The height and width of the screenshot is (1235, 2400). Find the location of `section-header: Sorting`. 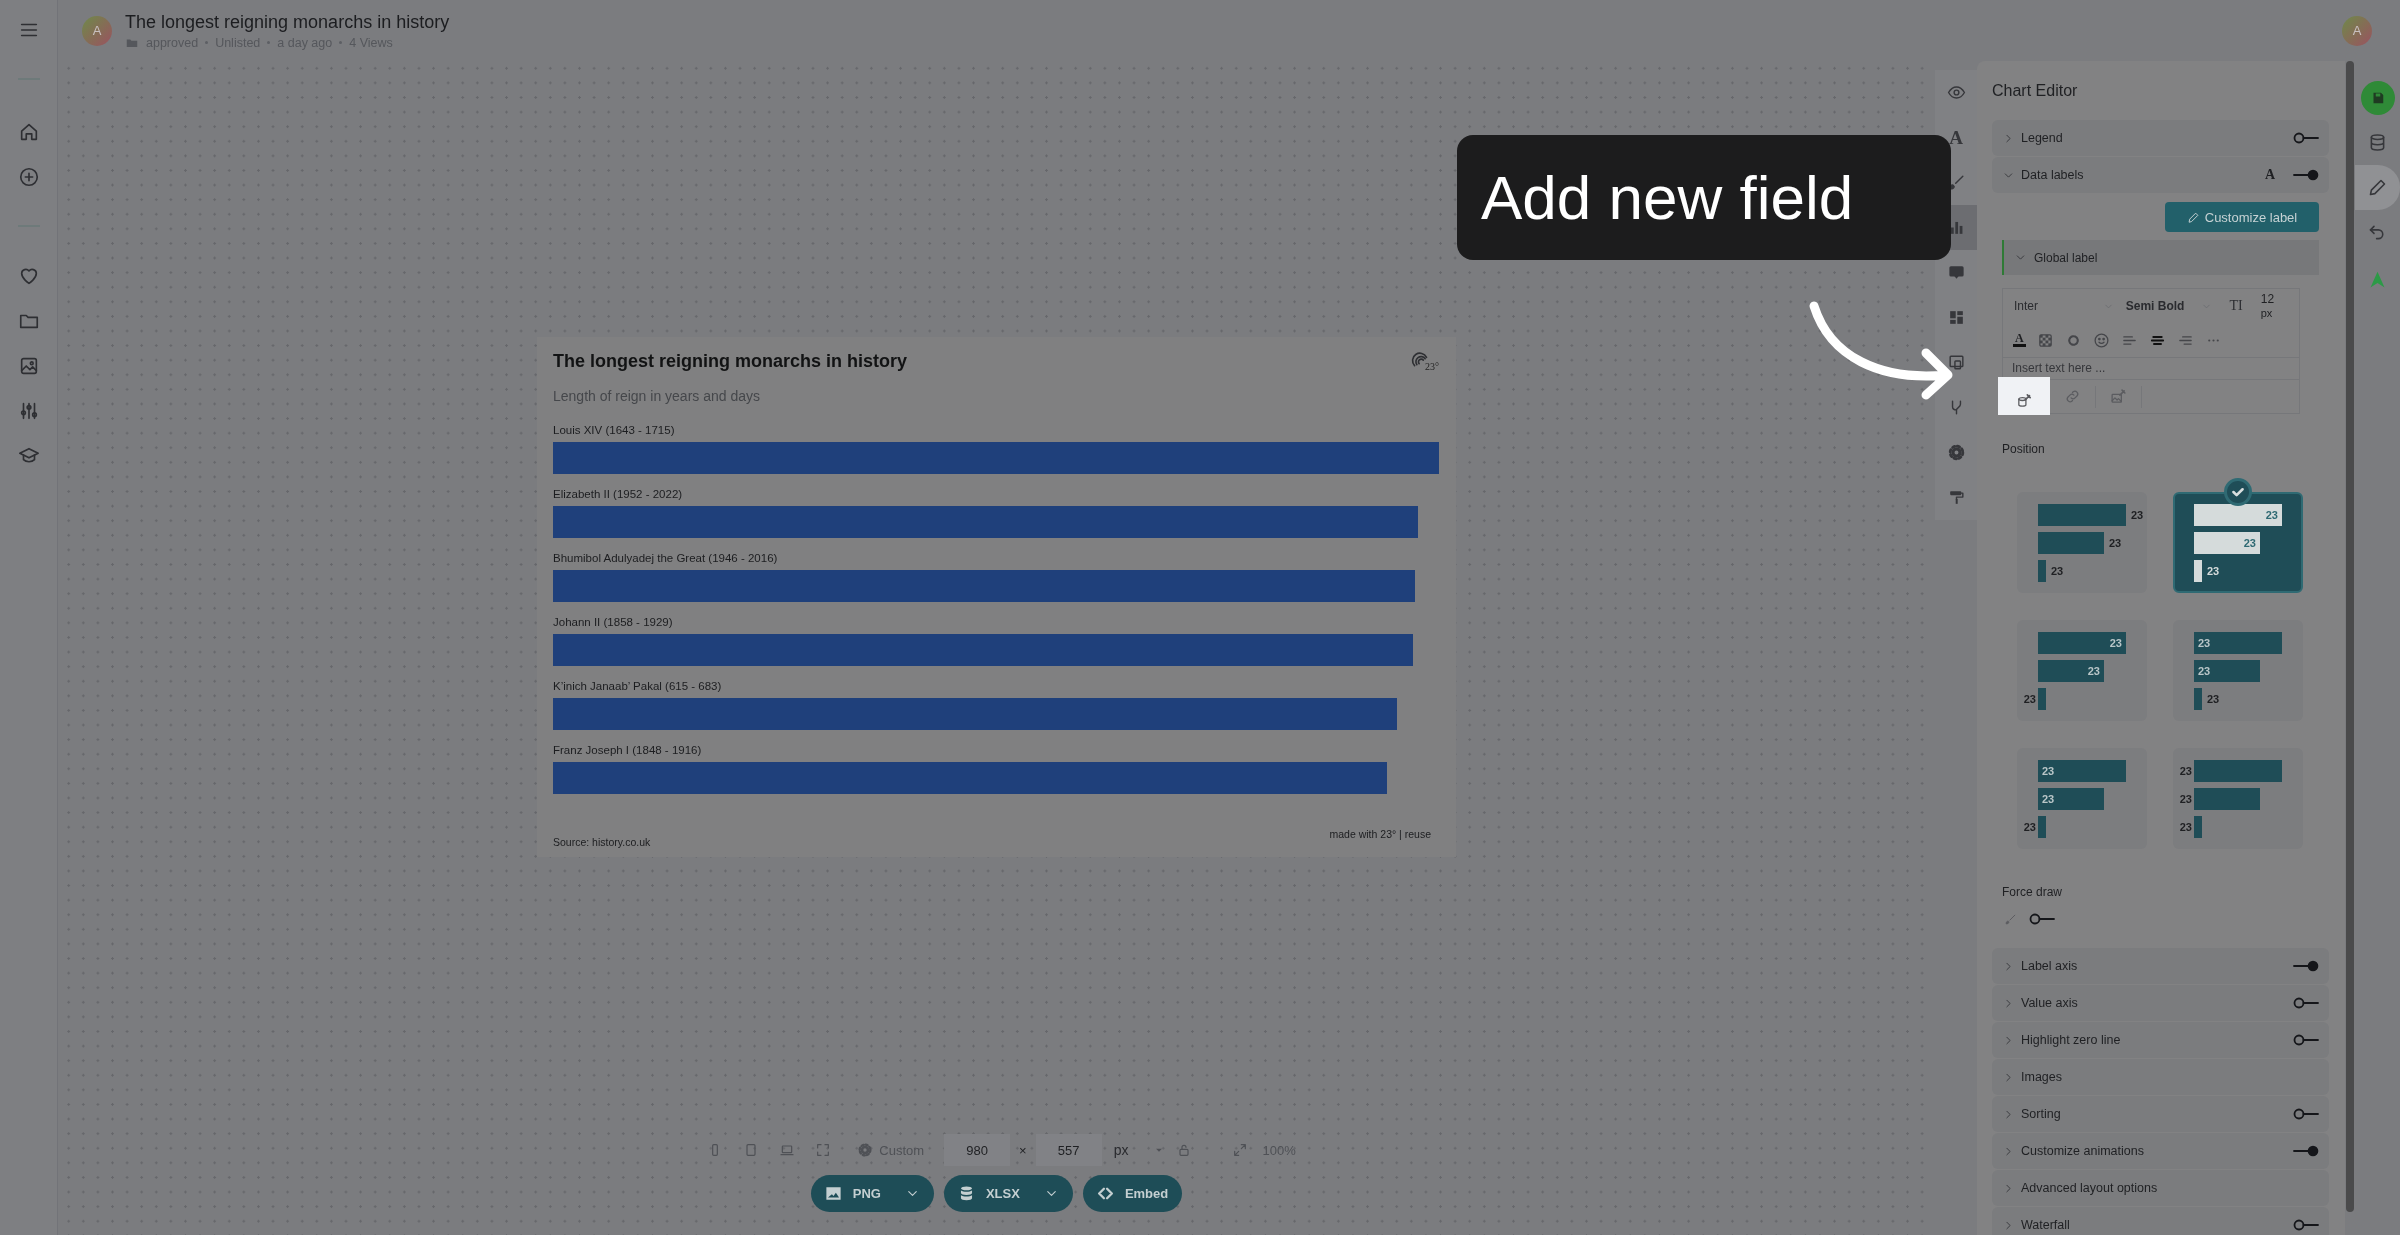

section-header: Sorting is located at coordinates (2160, 1114).